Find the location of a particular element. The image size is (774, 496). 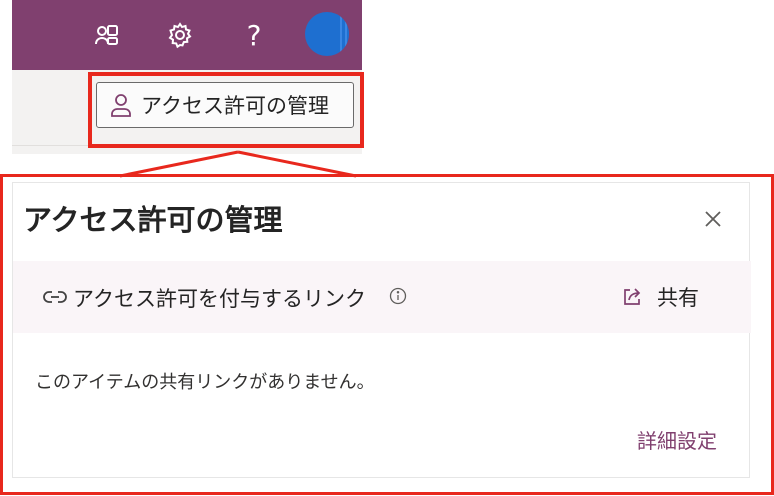

app-top-bar: ? is located at coordinates (187, 35).